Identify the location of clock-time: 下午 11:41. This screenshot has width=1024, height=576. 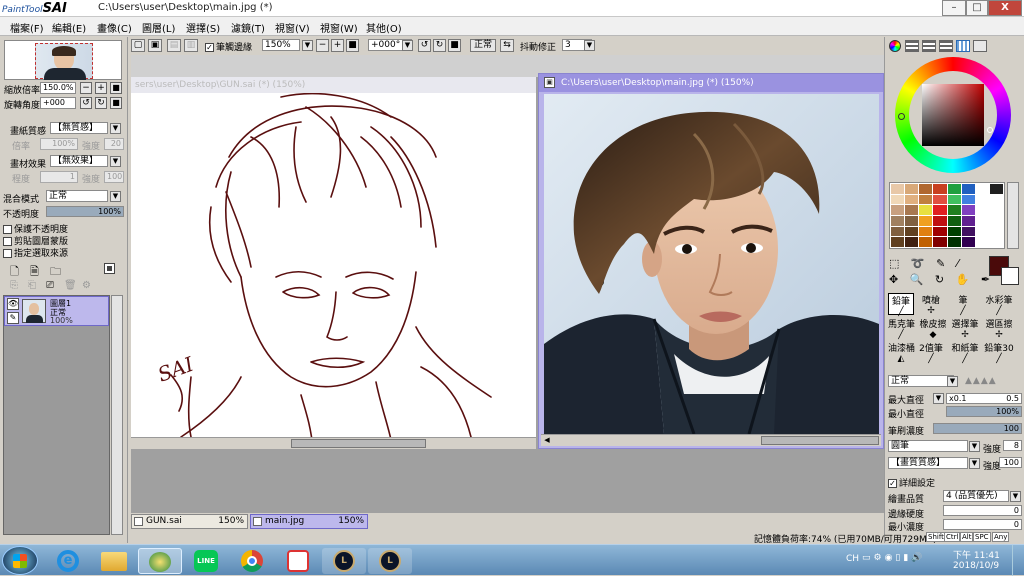
(976, 554).